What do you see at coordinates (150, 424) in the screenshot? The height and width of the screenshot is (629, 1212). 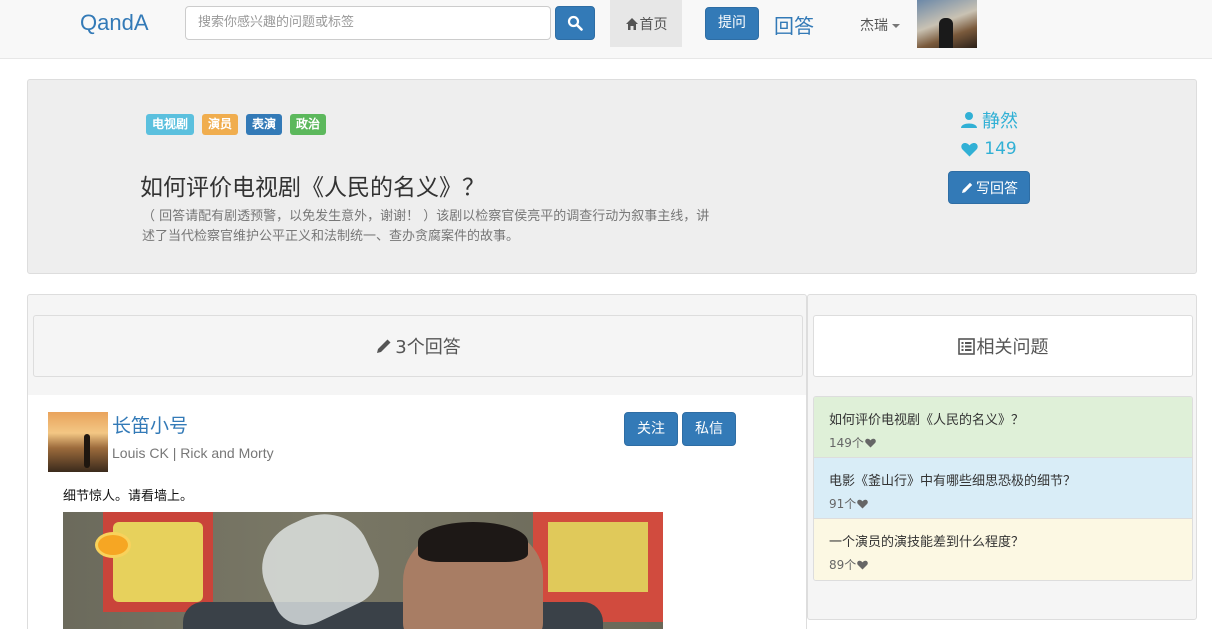 I see `answerer-name: 长笛小号` at bounding box center [150, 424].